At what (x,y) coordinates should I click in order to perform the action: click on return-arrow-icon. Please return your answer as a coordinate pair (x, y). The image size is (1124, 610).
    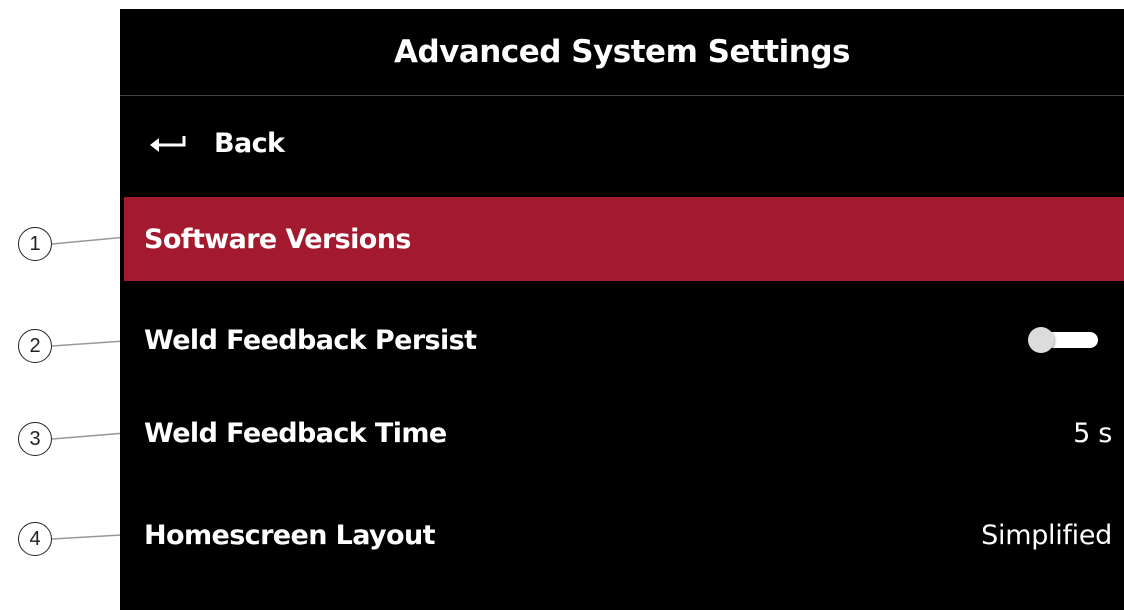
    Looking at the image, I should click on (168, 144).